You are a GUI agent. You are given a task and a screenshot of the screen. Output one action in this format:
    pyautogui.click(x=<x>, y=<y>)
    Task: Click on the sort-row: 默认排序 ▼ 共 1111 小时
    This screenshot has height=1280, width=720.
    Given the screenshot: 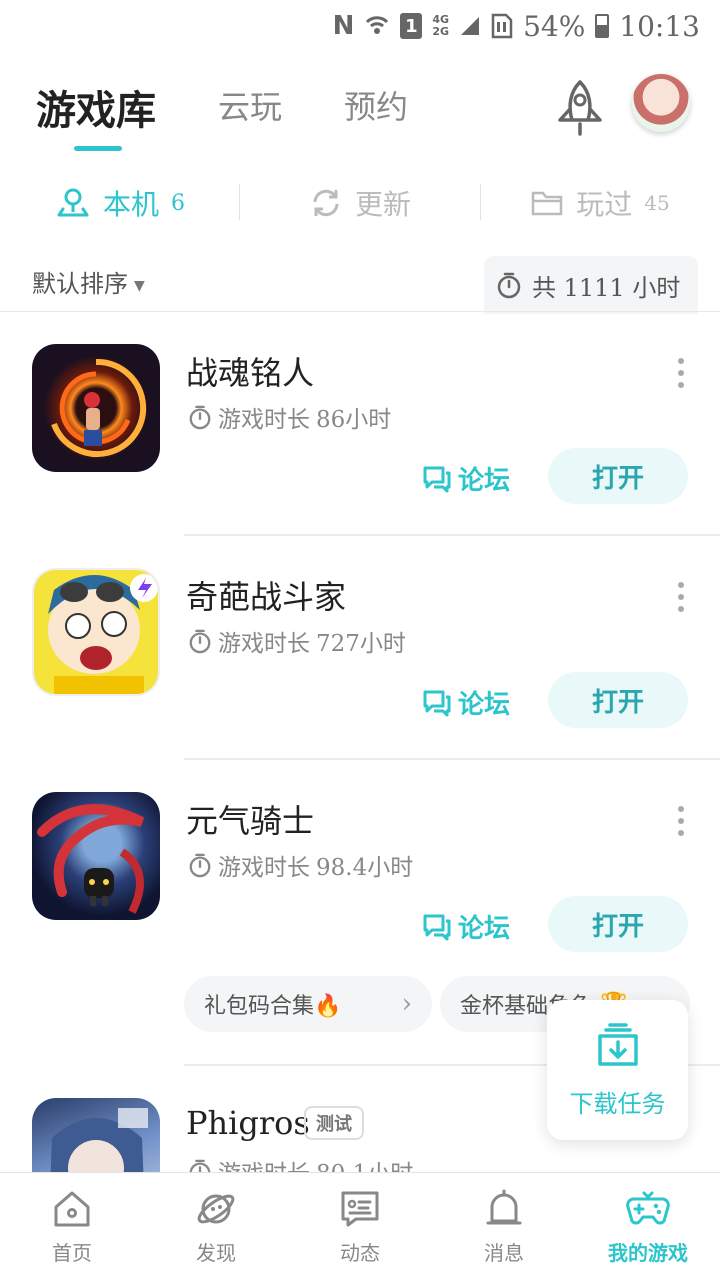 What is the action you would take?
    pyautogui.click(x=360, y=285)
    